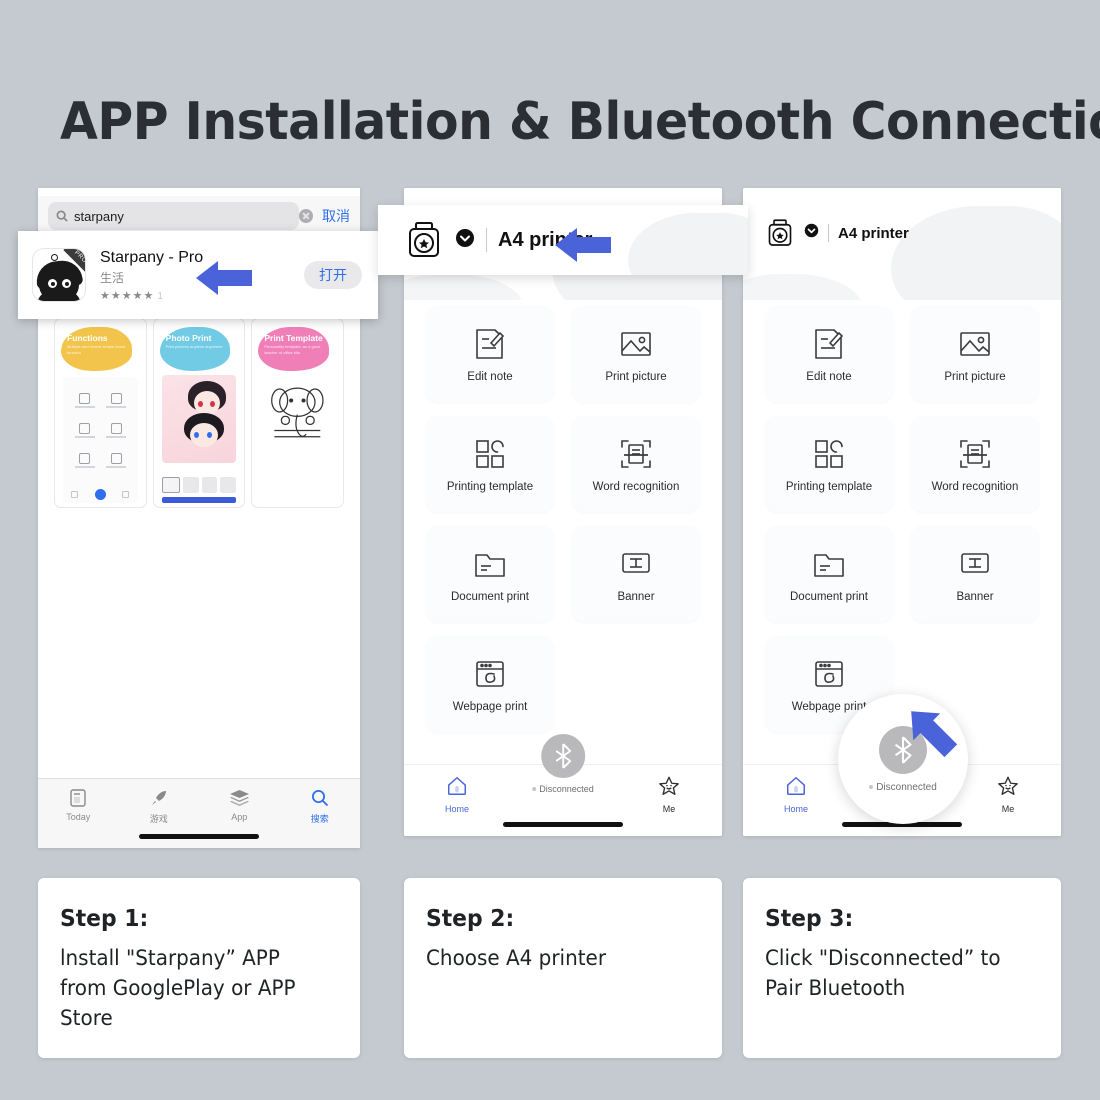  What do you see at coordinates (199, 485) in the screenshot?
I see `thumbnail-row` at bounding box center [199, 485].